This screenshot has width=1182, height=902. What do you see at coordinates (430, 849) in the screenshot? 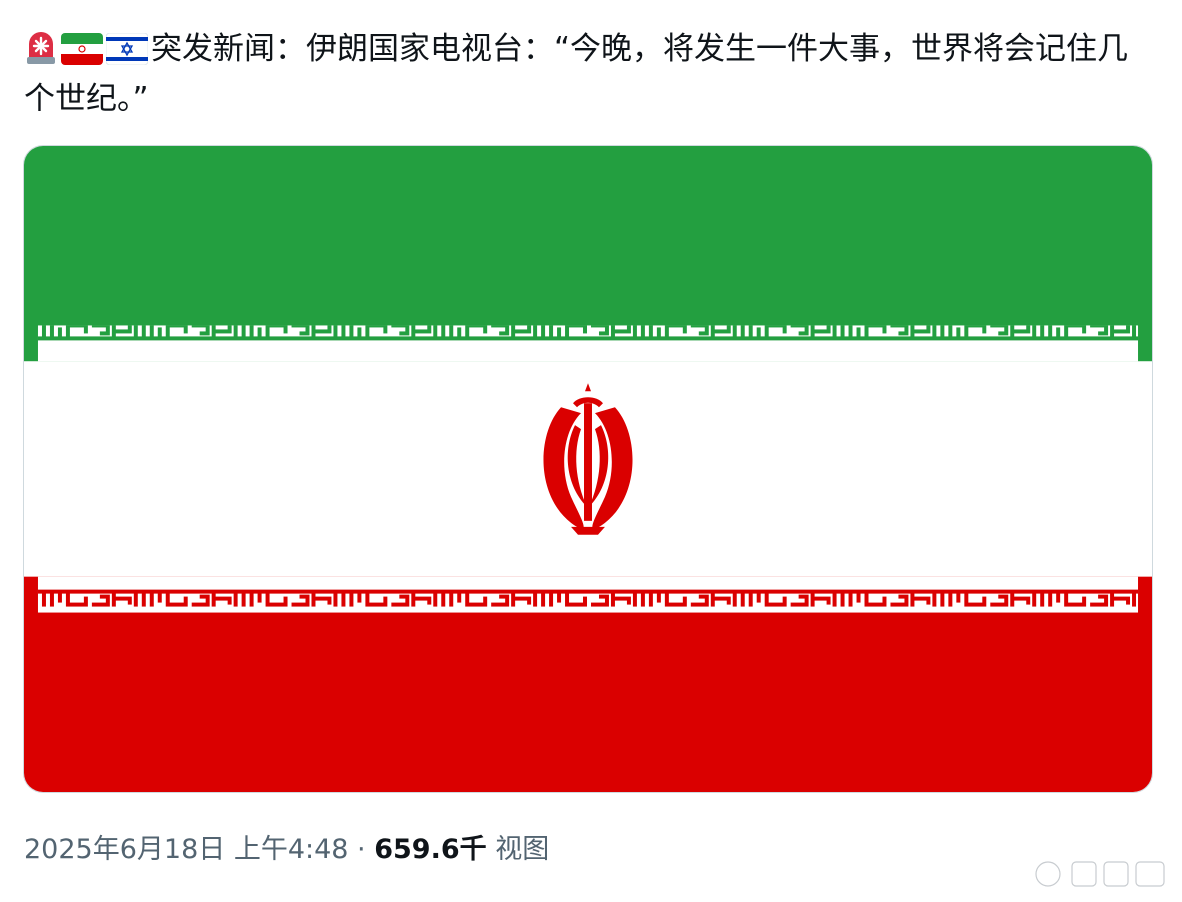
I see `views-count: 659.6千` at bounding box center [430, 849].